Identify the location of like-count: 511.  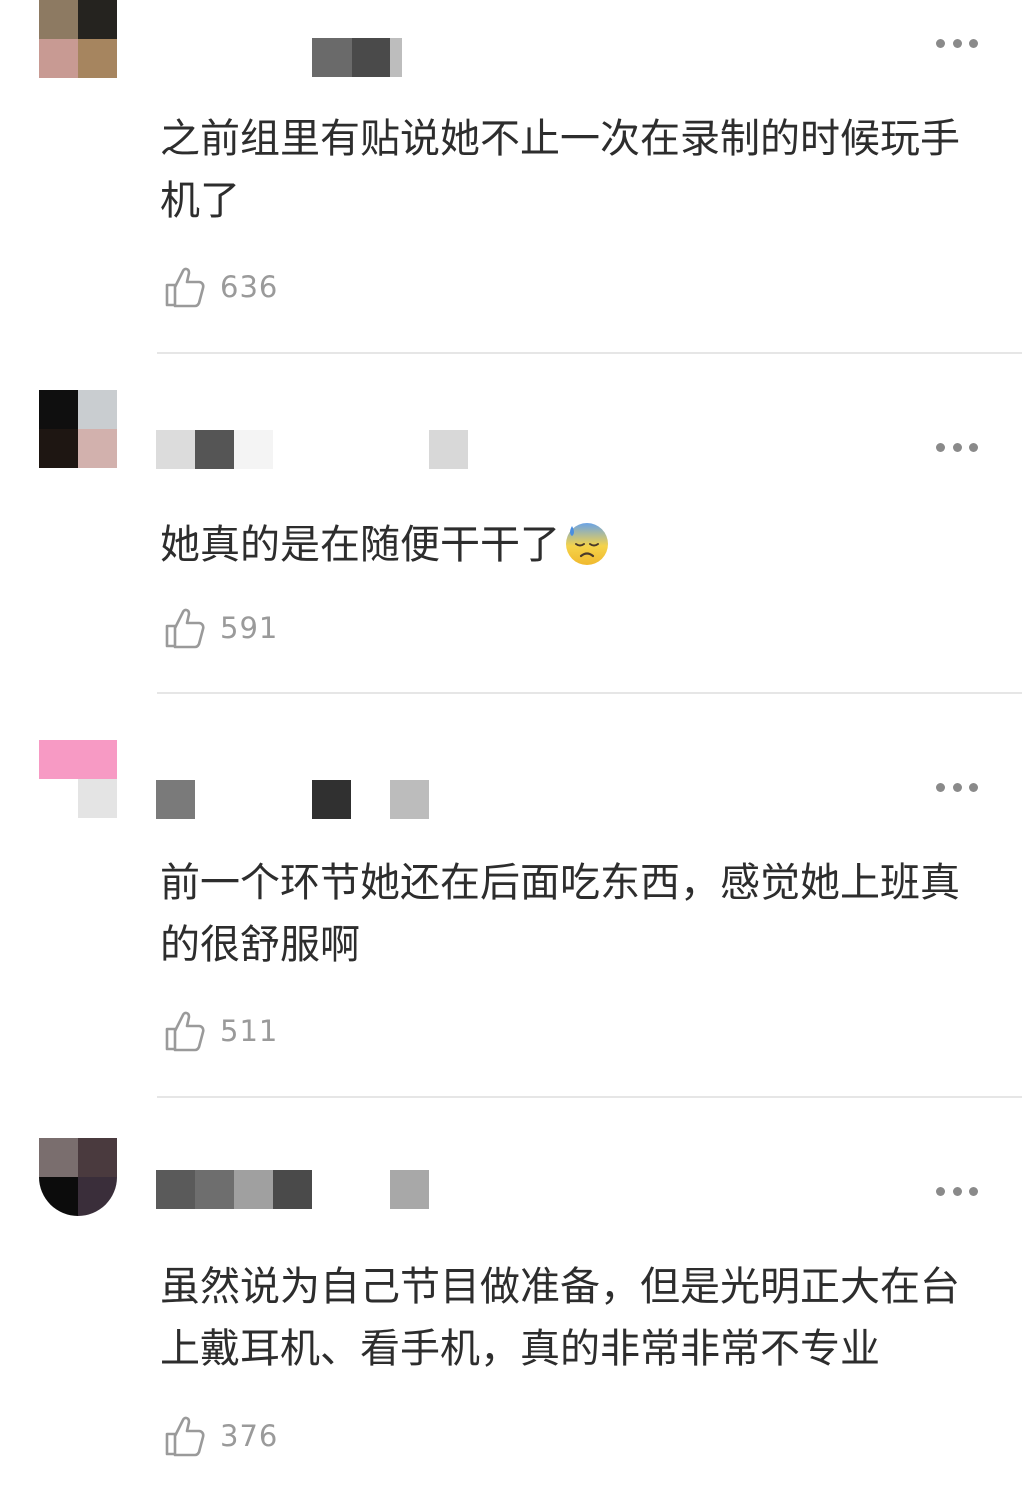
(249, 1031).